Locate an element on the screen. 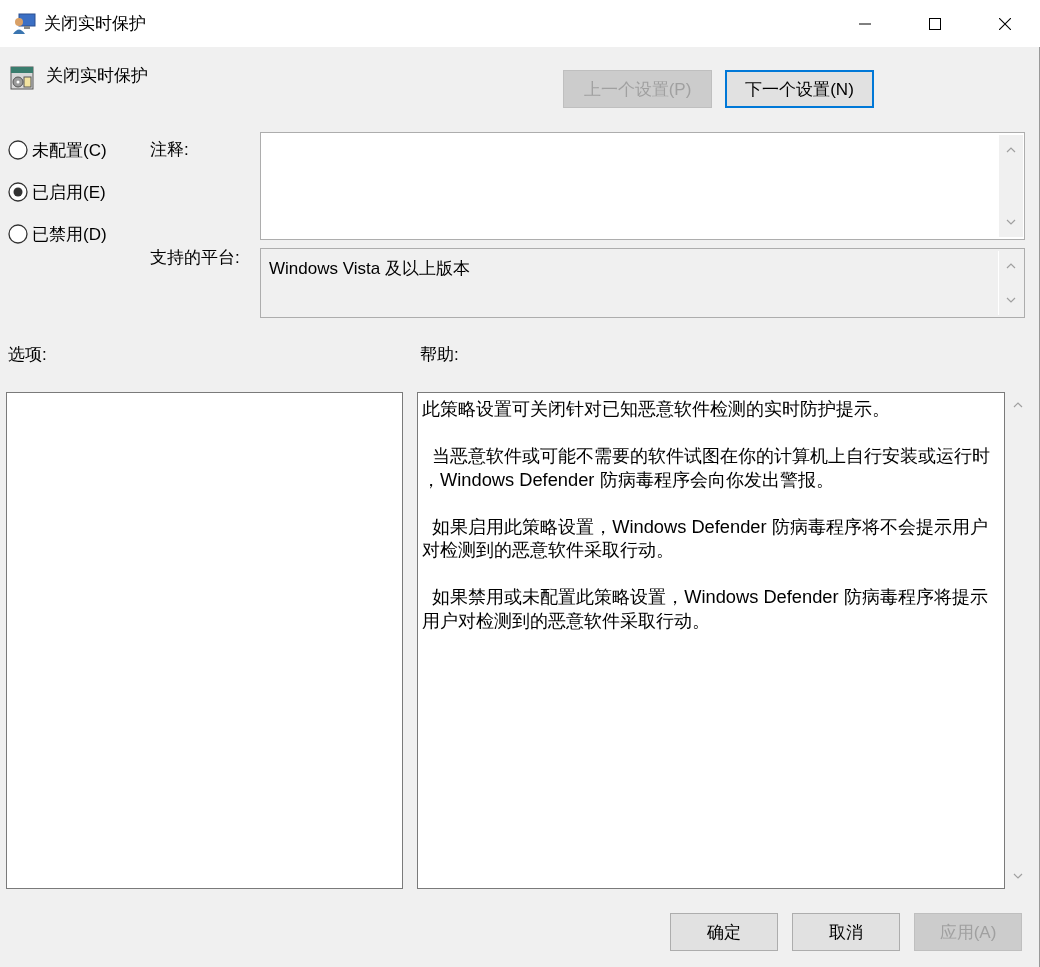 The image size is (1040, 967). ok-button: 确定 is located at coordinates (724, 932).